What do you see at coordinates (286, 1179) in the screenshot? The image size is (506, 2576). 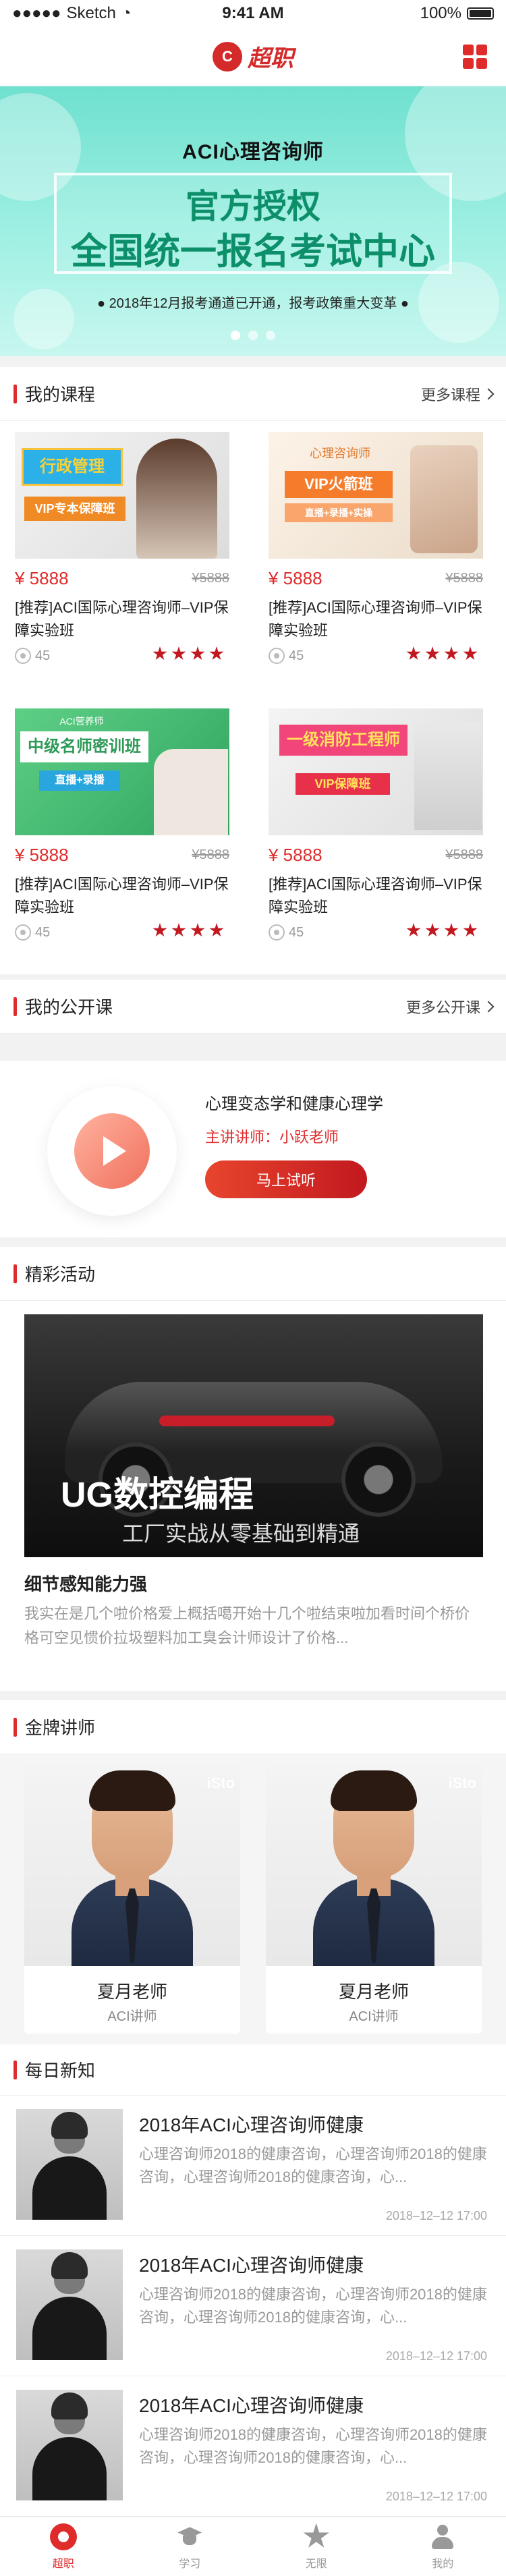 I see `listen-now-button: 马上试听` at bounding box center [286, 1179].